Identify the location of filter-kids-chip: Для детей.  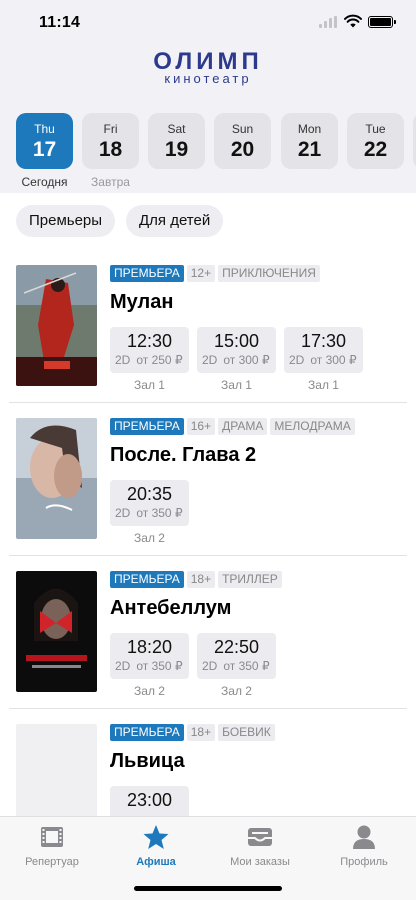
(175, 221).